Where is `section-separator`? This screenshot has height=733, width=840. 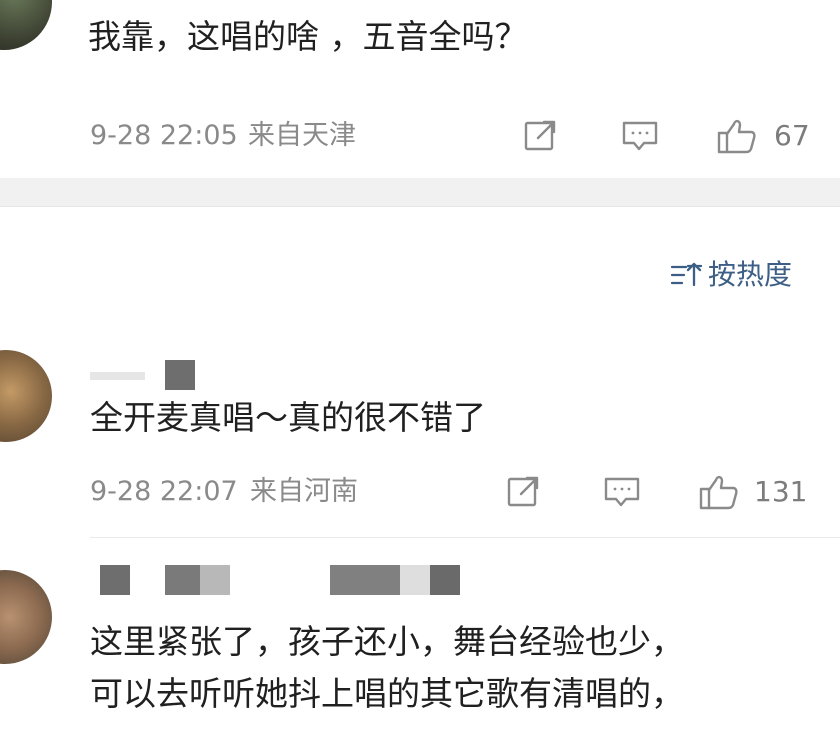 section-separator is located at coordinates (420, 192).